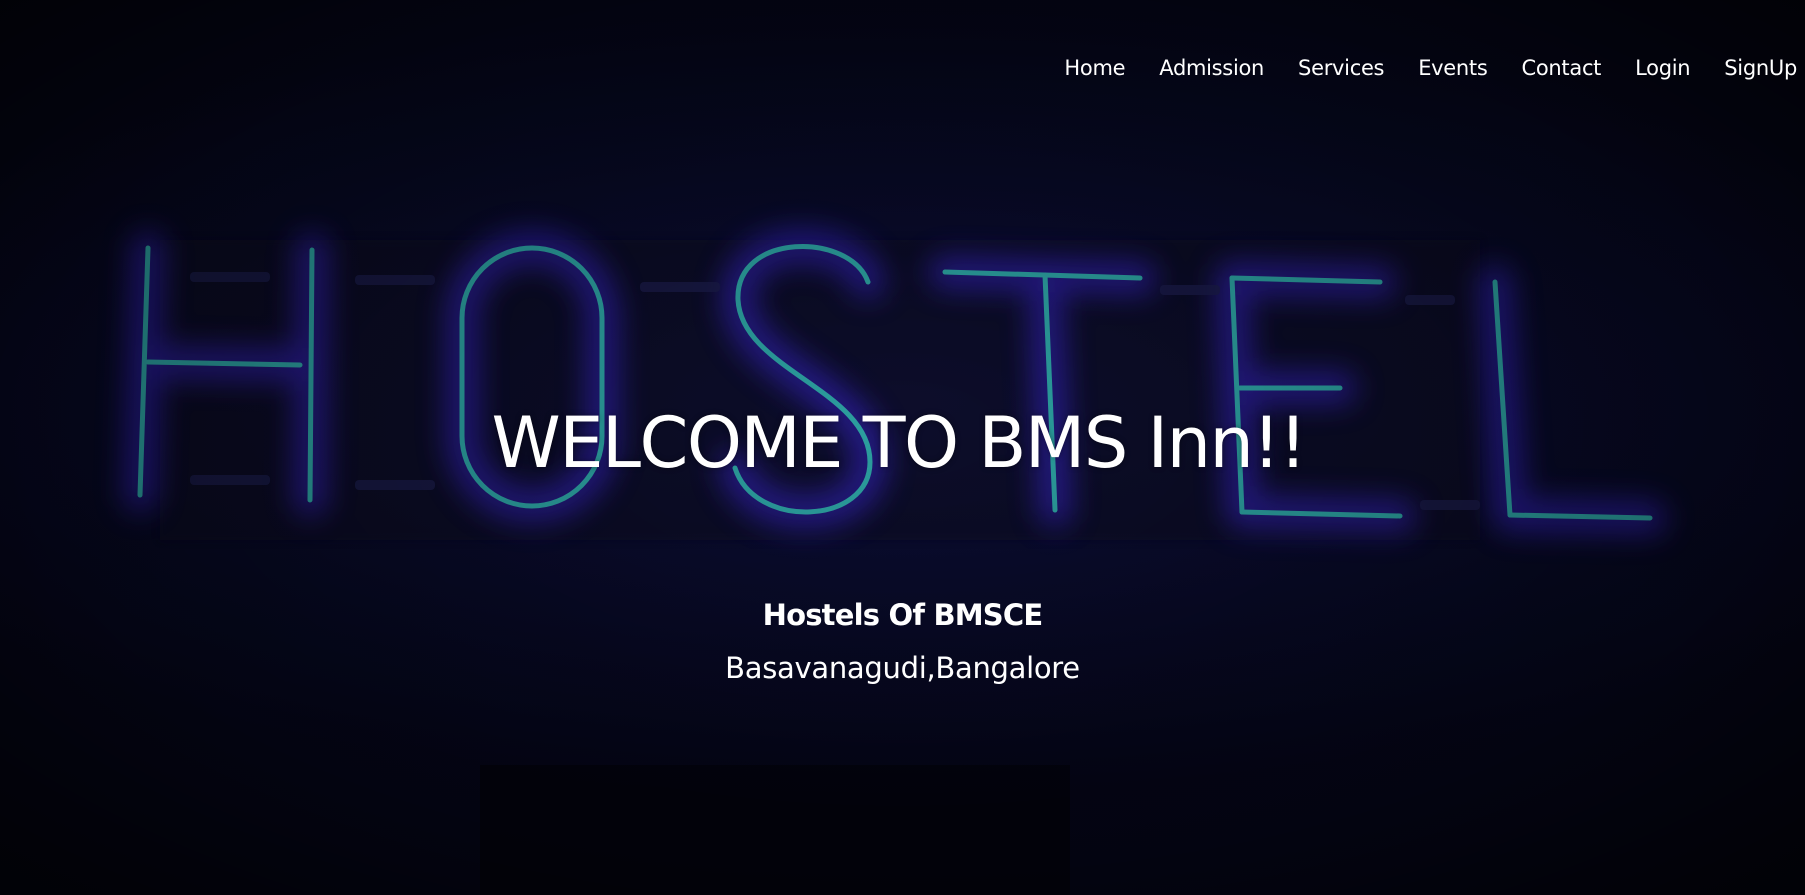  What do you see at coordinates (1562, 68) in the screenshot?
I see `nav-link-contact: Contact` at bounding box center [1562, 68].